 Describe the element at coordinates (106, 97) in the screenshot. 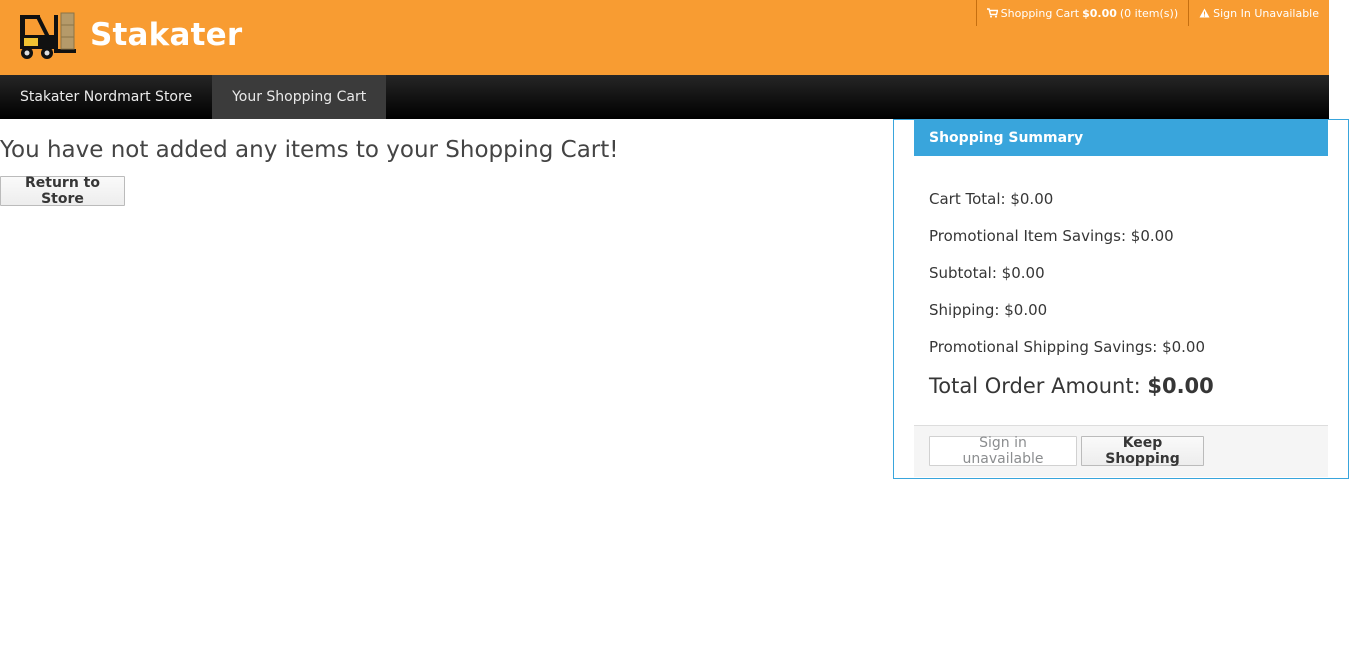

I see `nav-item-store: Stakater Nordmart Store` at that location.